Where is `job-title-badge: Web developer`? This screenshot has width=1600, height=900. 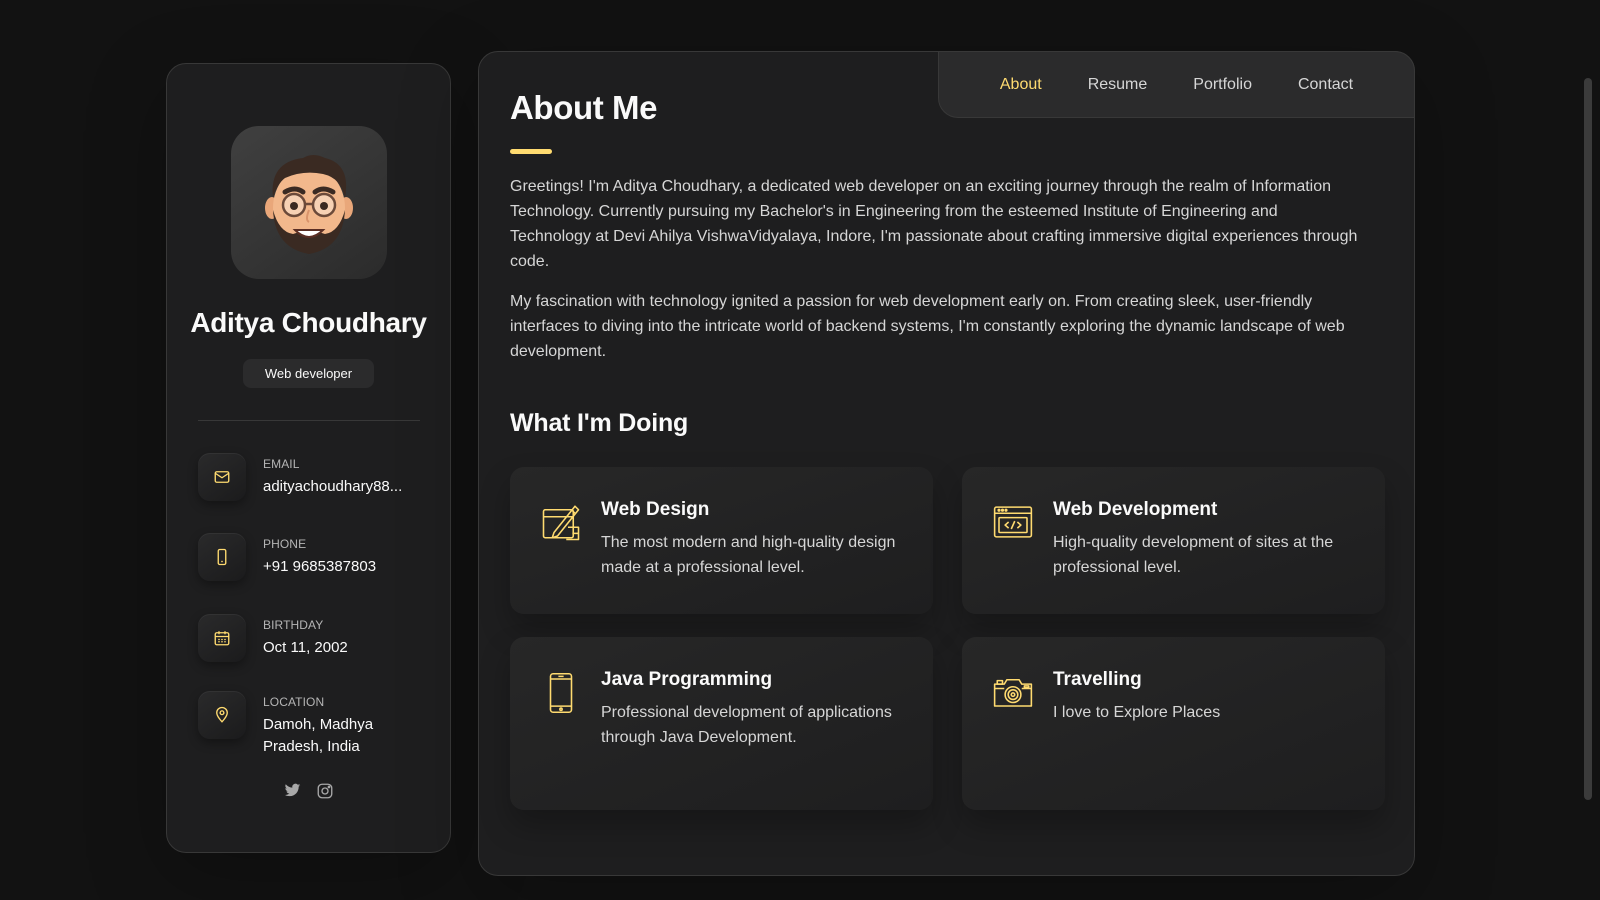 job-title-badge: Web developer is located at coordinates (308, 373).